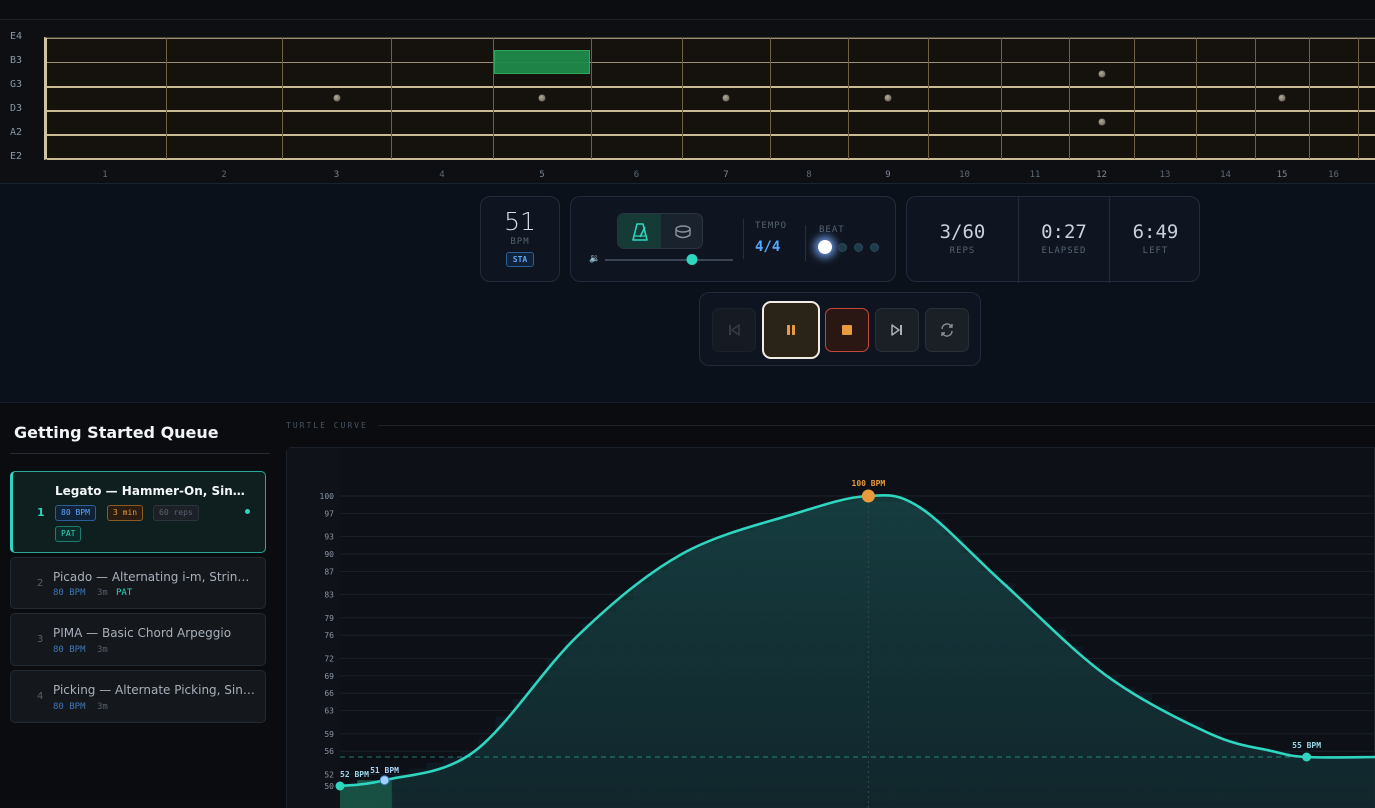  I want to click on time-signature: 4/4, so click(767, 247).